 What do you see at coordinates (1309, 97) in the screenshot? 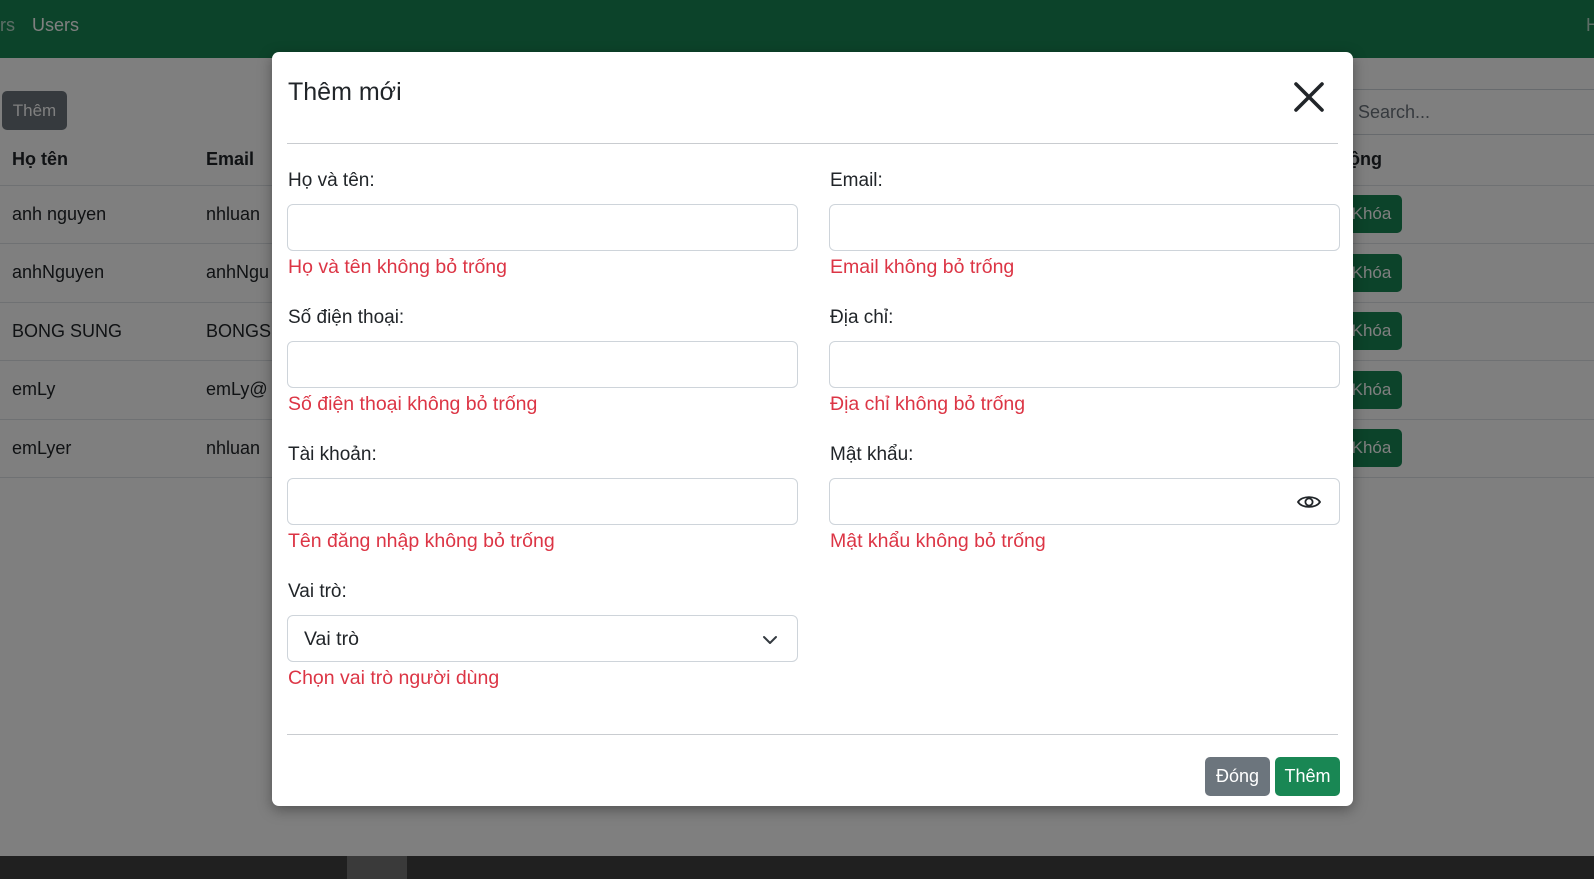
I see `close-icon` at bounding box center [1309, 97].